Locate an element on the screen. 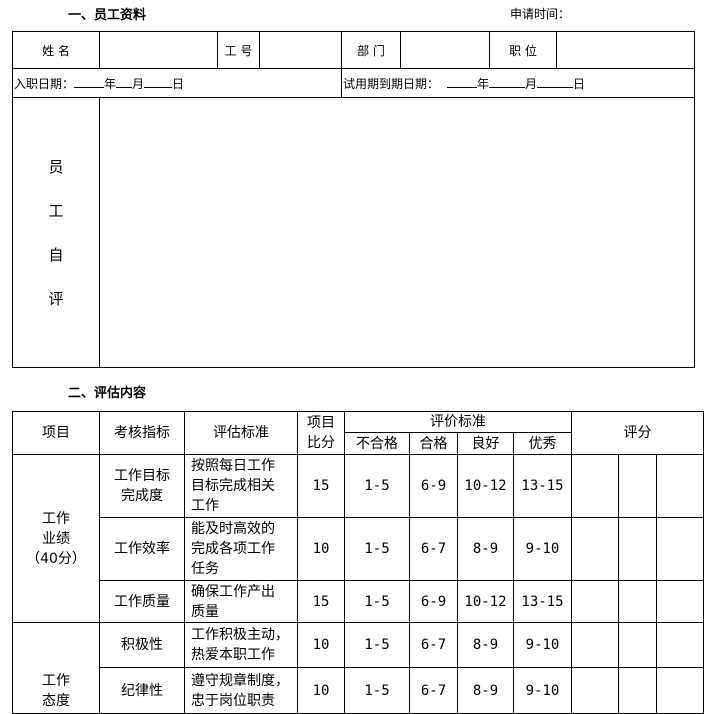 The image size is (719, 714). indicator-cell: 工作效率 is located at coordinates (142, 549).